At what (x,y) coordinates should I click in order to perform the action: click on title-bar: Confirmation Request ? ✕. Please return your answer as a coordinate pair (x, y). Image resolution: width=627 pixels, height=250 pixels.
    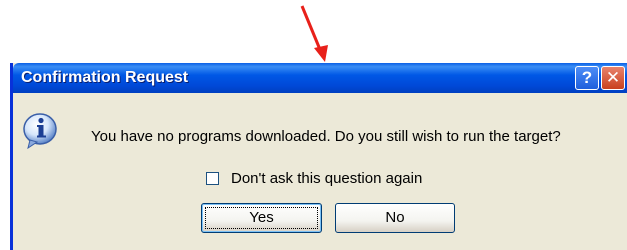
    Looking at the image, I should click on (320, 78).